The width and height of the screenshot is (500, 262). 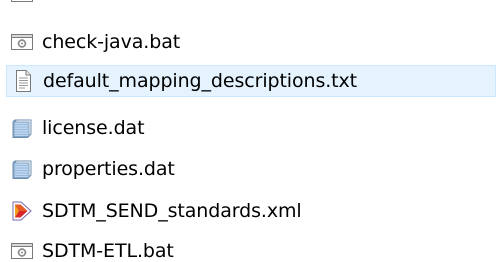 I want to click on file-name: SDTM_SEND_standards.xml, so click(x=172, y=211).